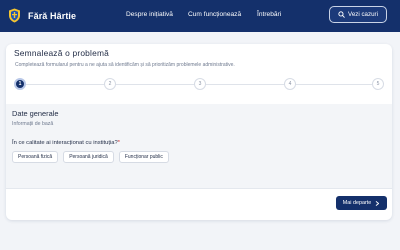  What do you see at coordinates (118, 143) in the screenshot?
I see `required-mark: *` at bounding box center [118, 143].